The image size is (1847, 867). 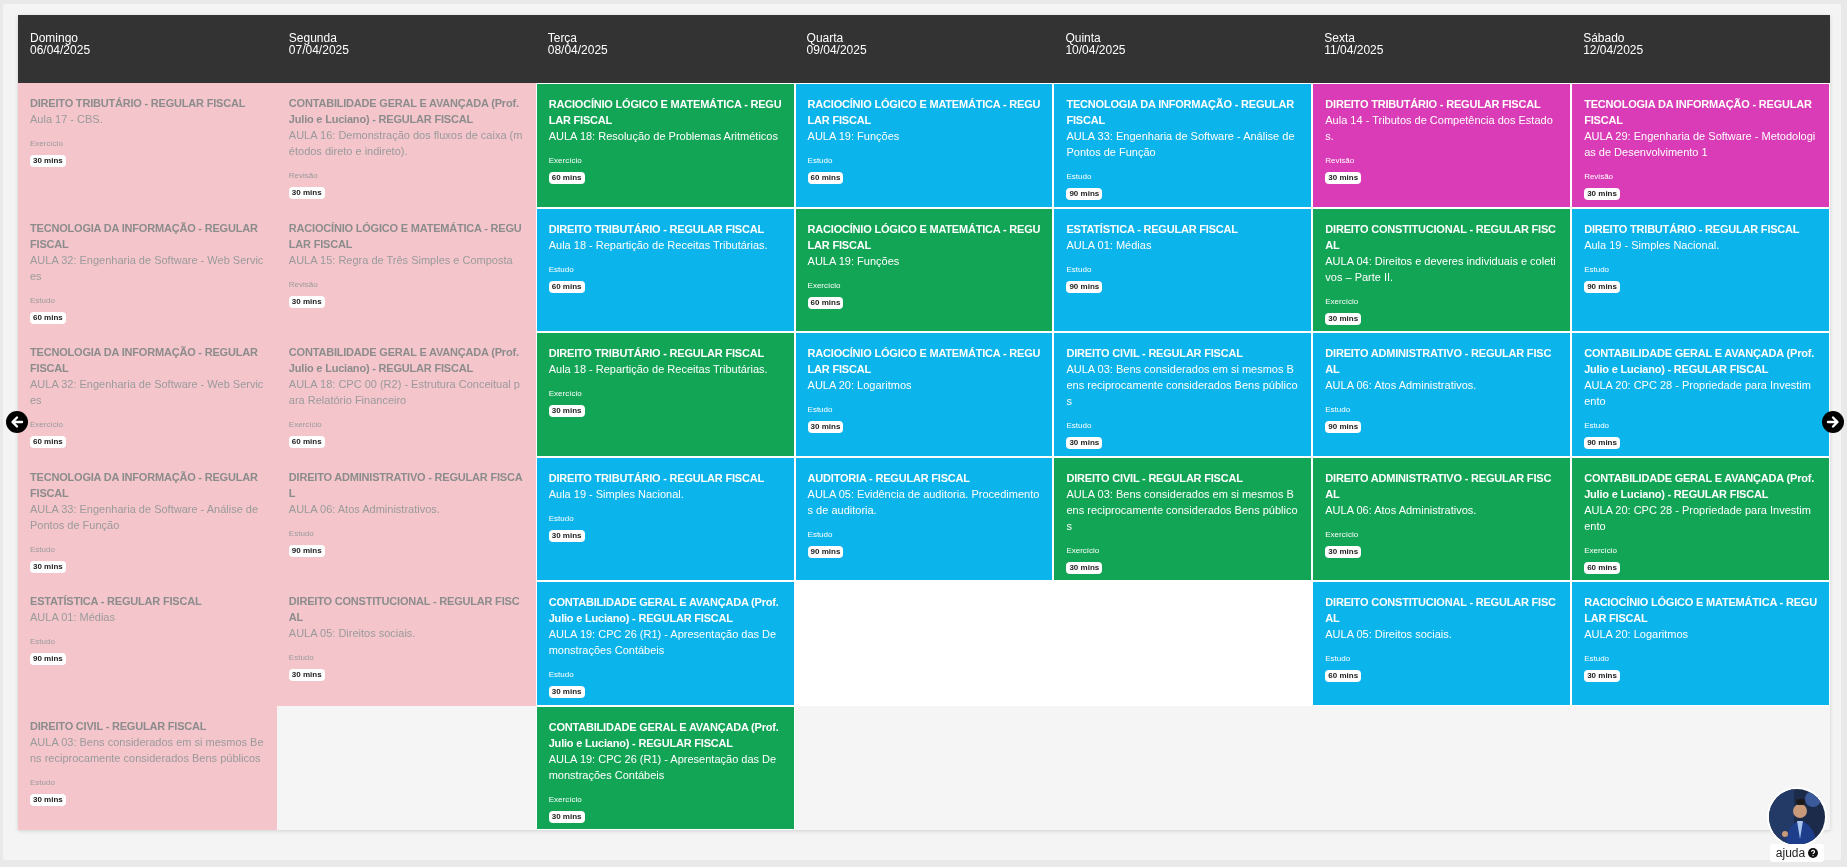 I want to click on lesson-text: AULA 19: Funções, so click(x=854, y=136).